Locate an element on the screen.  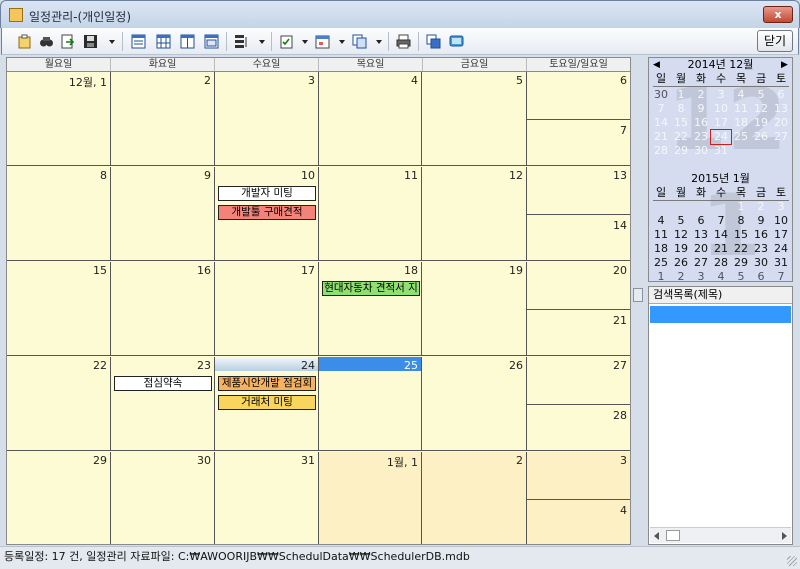
task-dropdown-icon is located at coordinates (305, 42).